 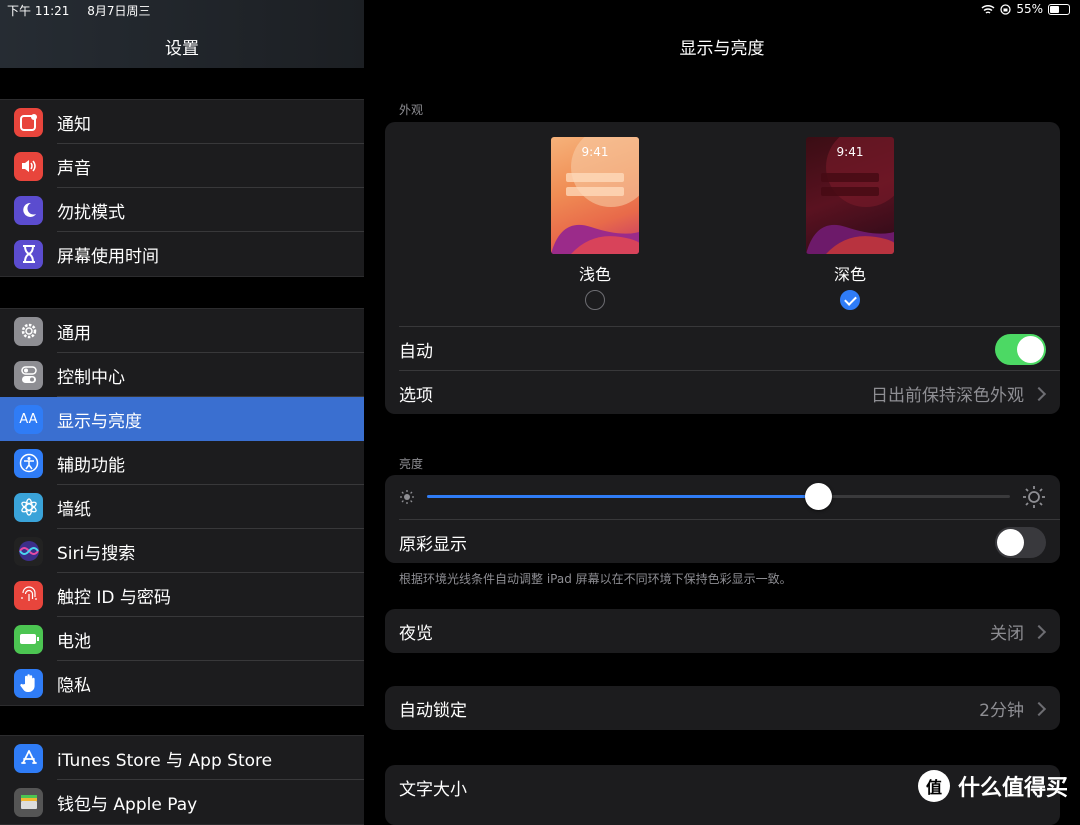 I want to click on sidebar-item-label: 显示与亮度, so click(x=99, y=421).